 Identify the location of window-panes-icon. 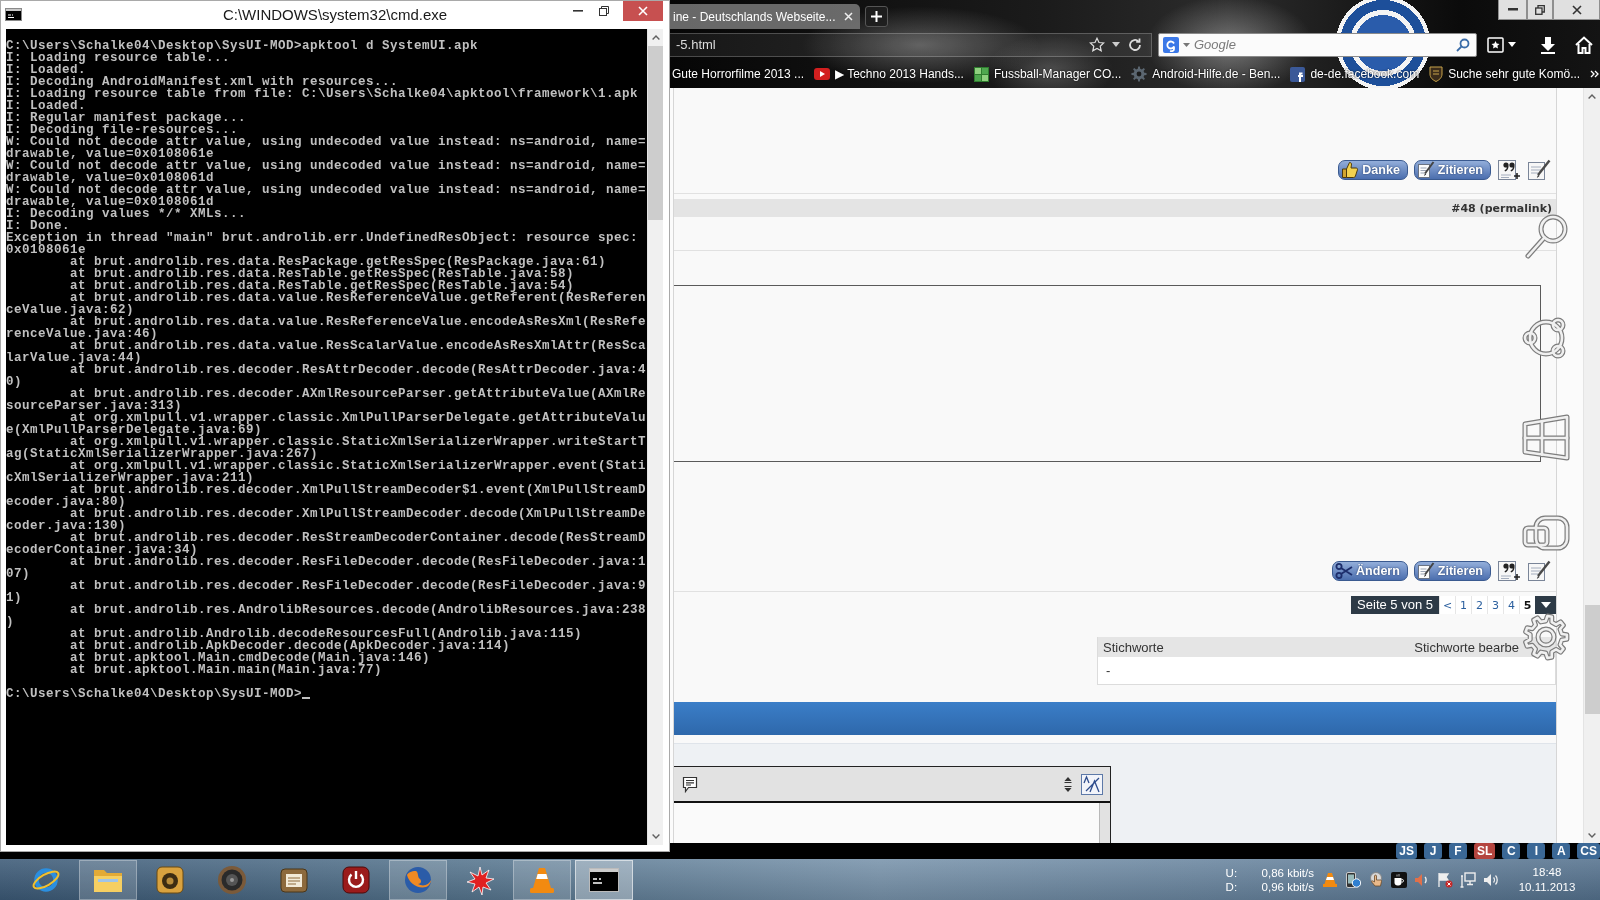
(1546, 437).